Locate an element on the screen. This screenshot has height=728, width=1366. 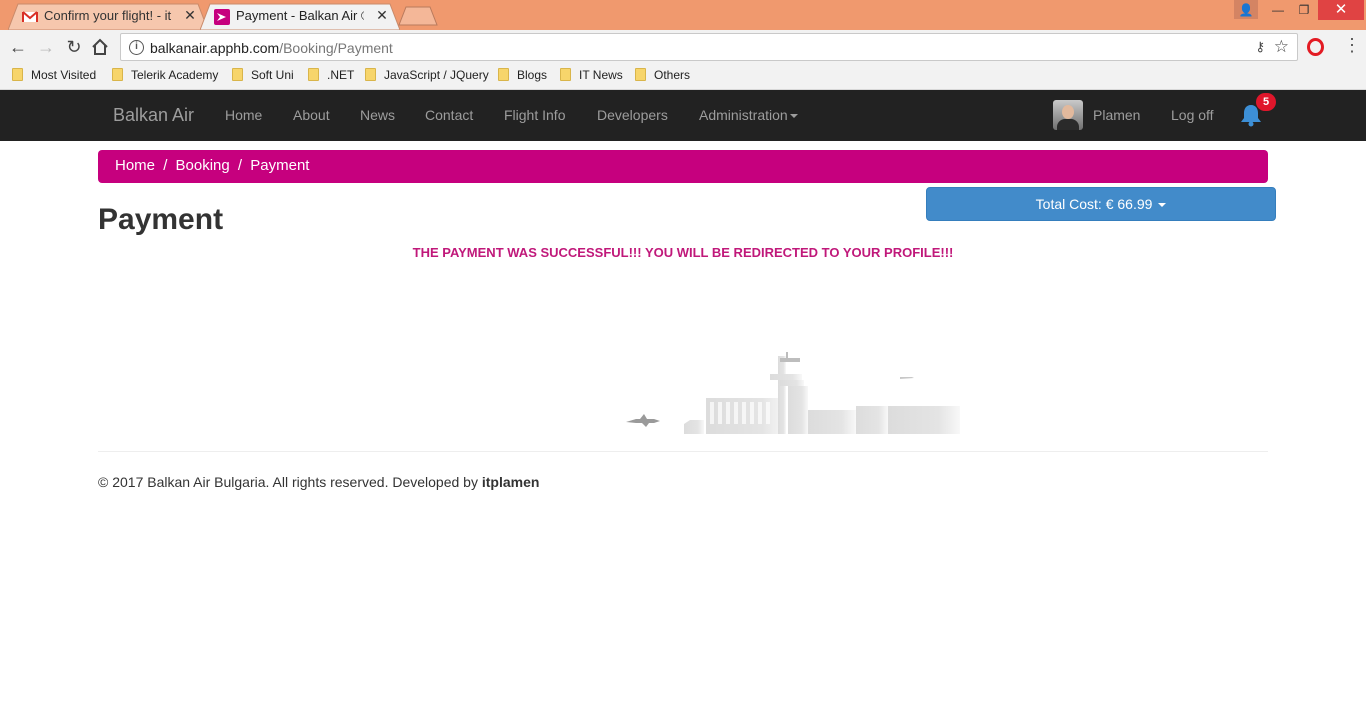
home-icon is located at coordinates (100, 47).